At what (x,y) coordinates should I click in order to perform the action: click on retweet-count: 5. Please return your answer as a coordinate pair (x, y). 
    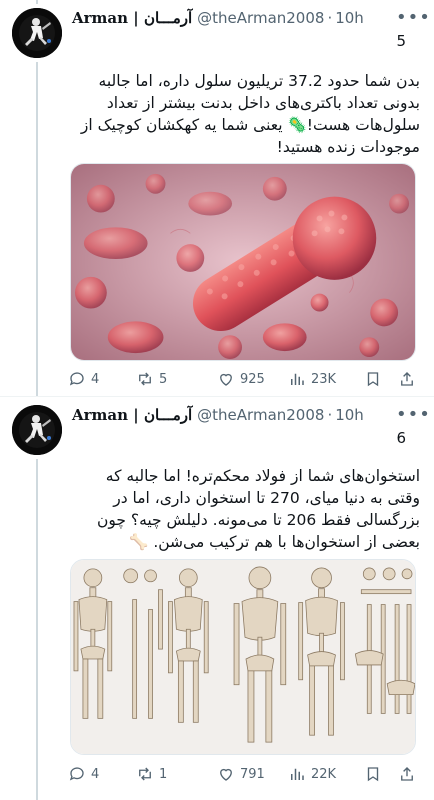
    Looking at the image, I should click on (163, 379).